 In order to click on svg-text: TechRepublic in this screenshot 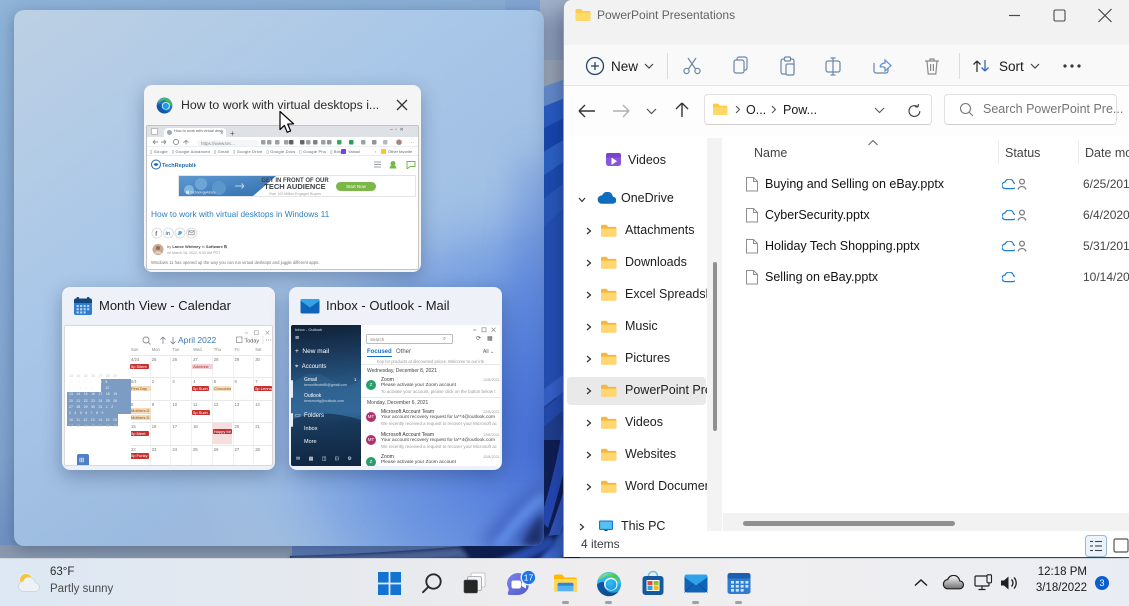, I will do `click(179, 166)`.